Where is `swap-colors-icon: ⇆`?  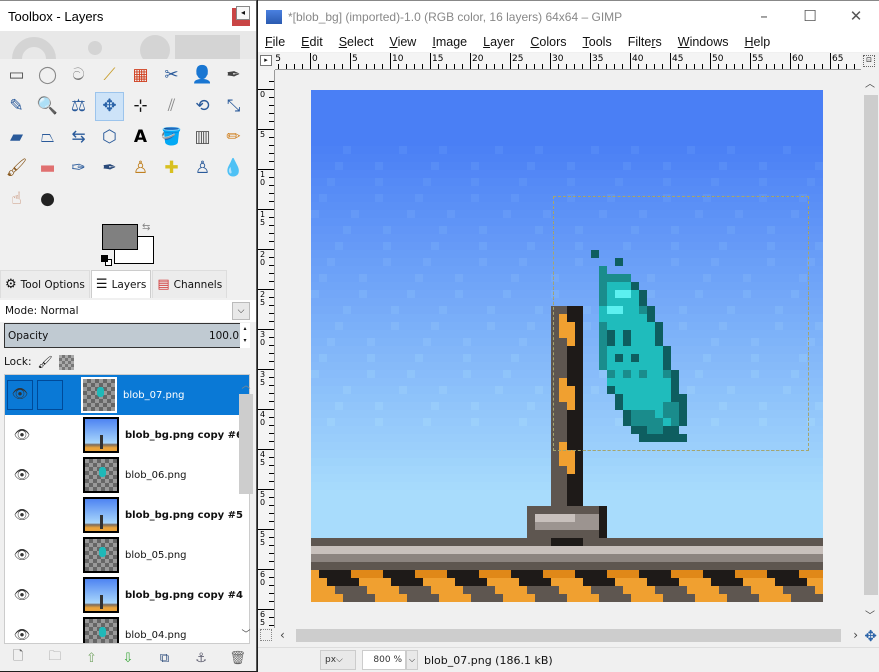 swap-colors-icon: ⇆ is located at coordinates (146, 227).